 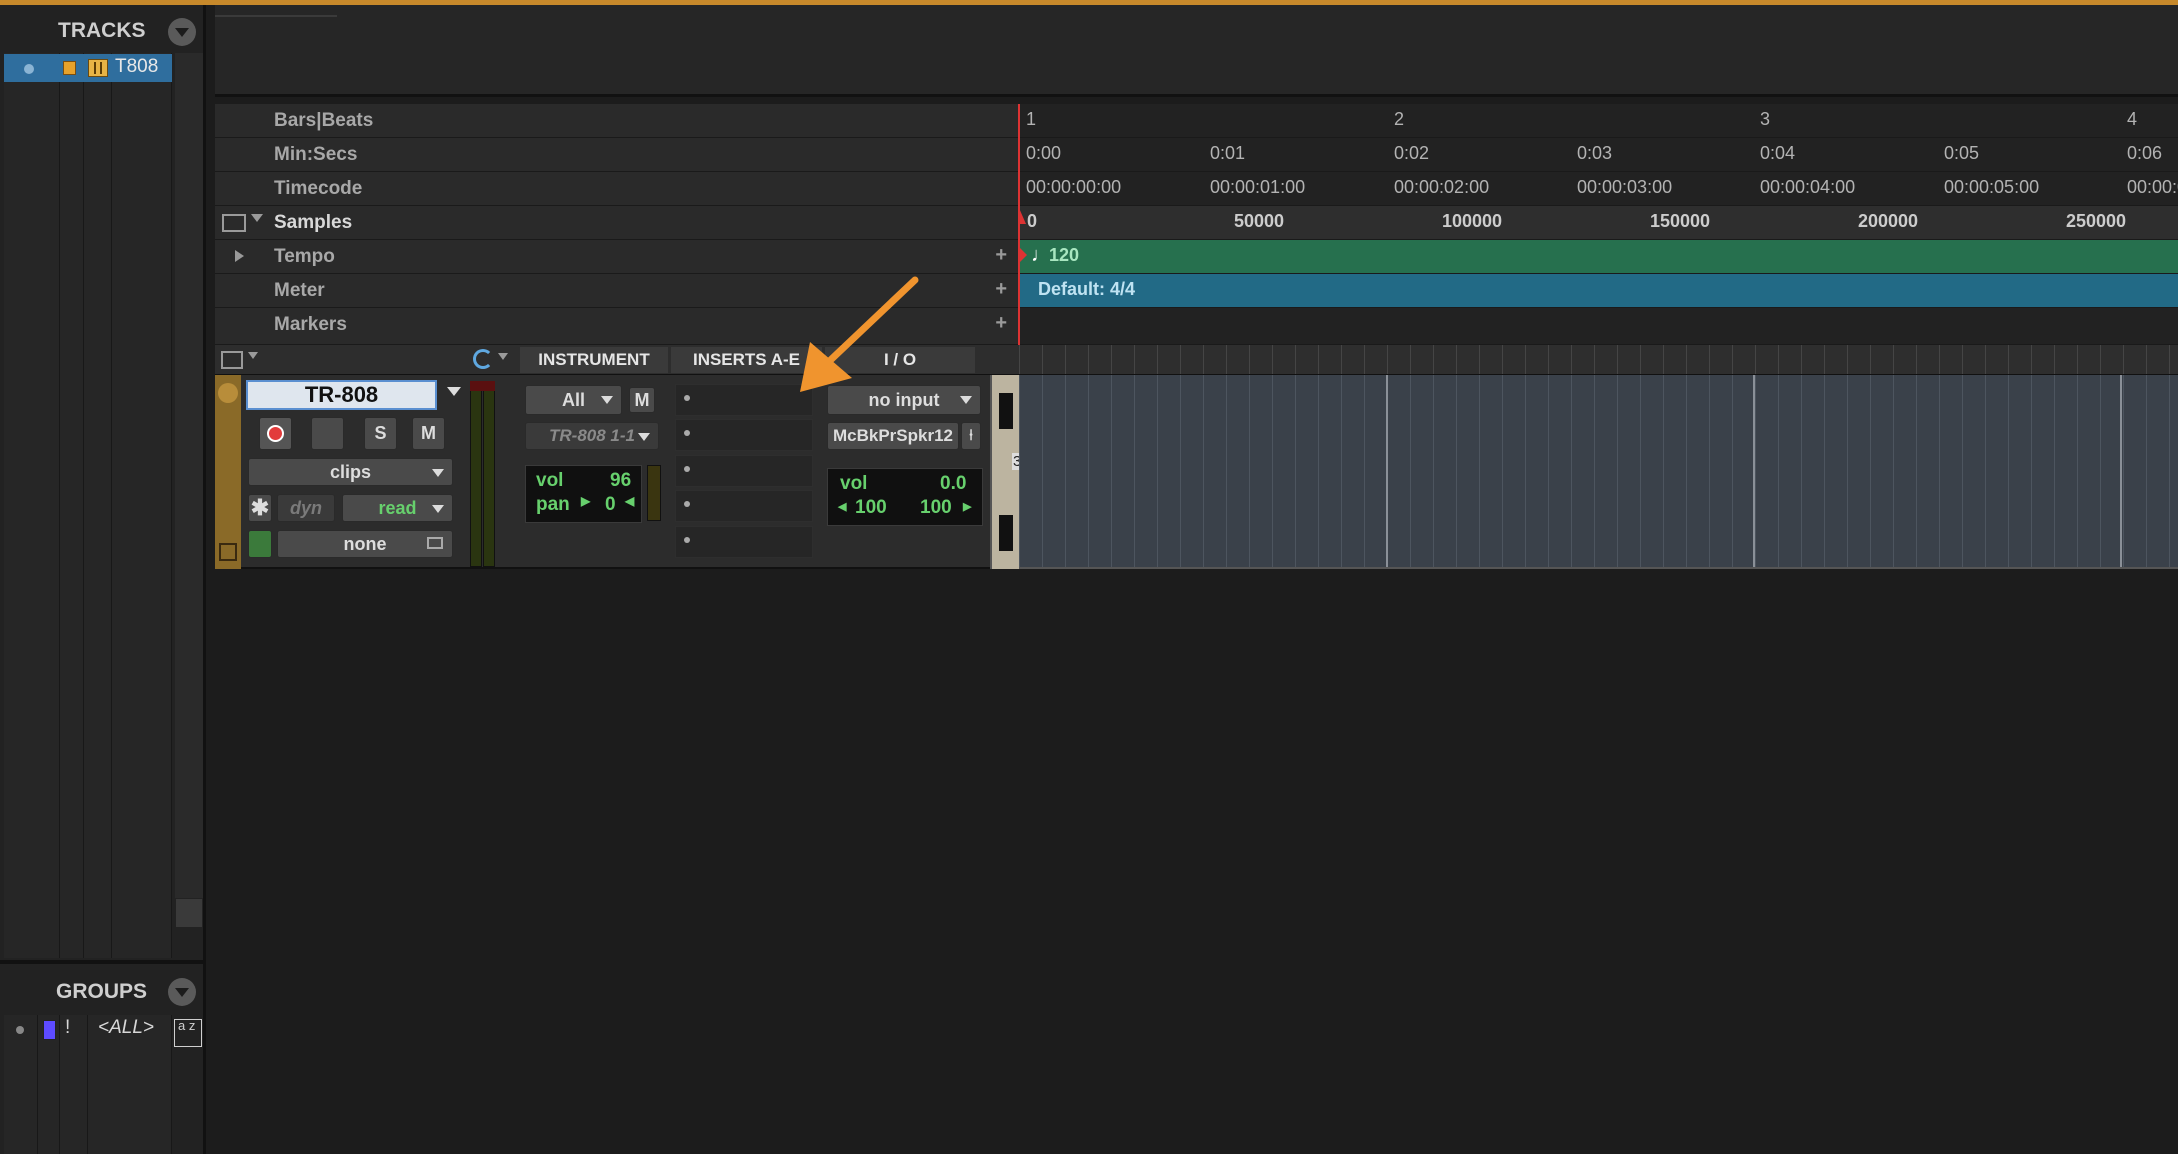 What do you see at coordinates (1032, 221) in the screenshot?
I see `ruler-tick: 0` at bounding box center [1032, 221].